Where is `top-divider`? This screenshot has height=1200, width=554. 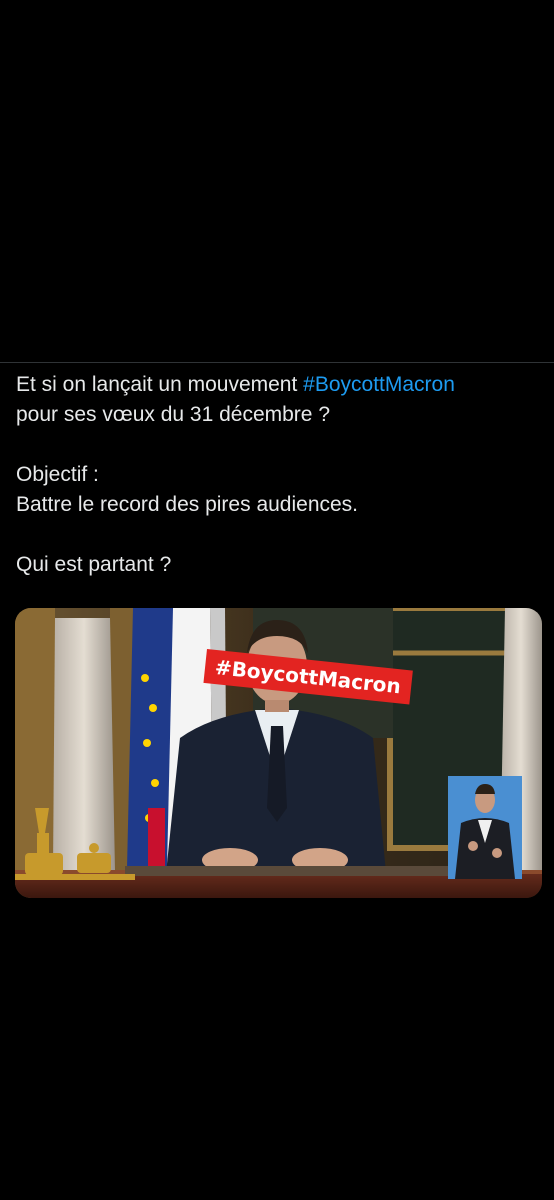
top-divider is located at coordinates (277, 362).